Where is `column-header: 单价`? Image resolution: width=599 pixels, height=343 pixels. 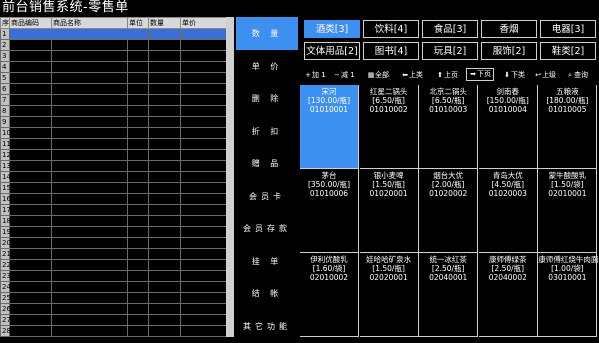
column-header: 单价 is located at coordinates (203, 23).